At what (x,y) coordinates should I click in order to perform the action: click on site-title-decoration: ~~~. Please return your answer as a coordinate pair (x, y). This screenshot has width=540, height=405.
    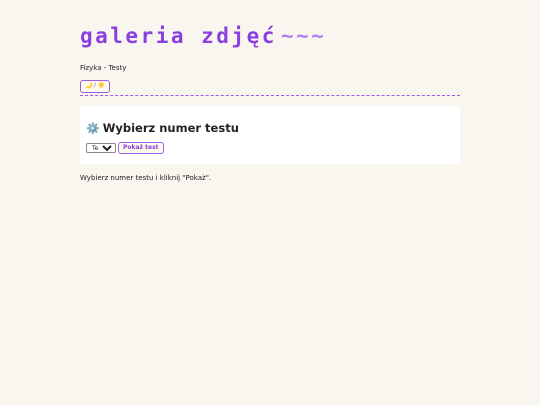
    Looking at the image, I should click on (303, 36).